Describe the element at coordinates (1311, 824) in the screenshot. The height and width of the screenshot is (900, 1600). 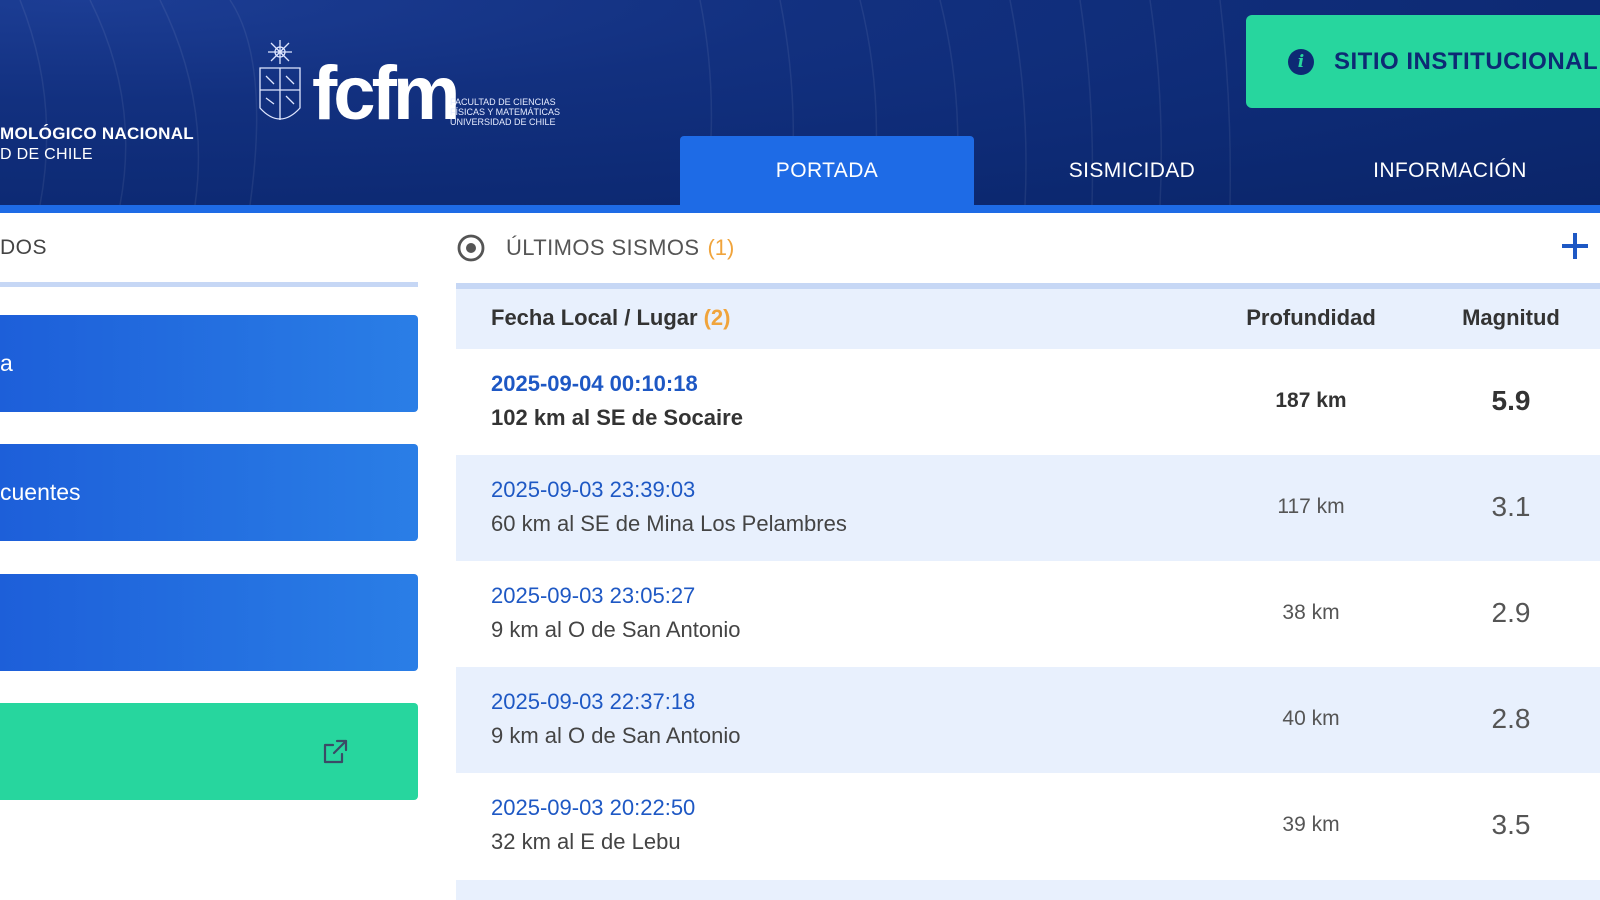
I see `quake-depth: 39 km` at that location.